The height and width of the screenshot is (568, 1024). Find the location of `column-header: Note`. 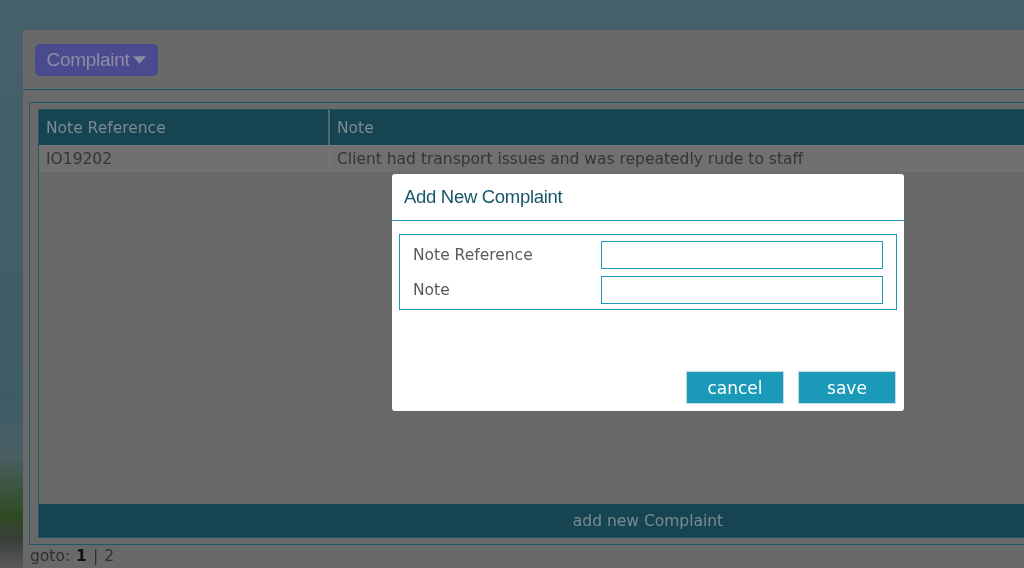

column-header: Note is located at coordinates (677, 127).